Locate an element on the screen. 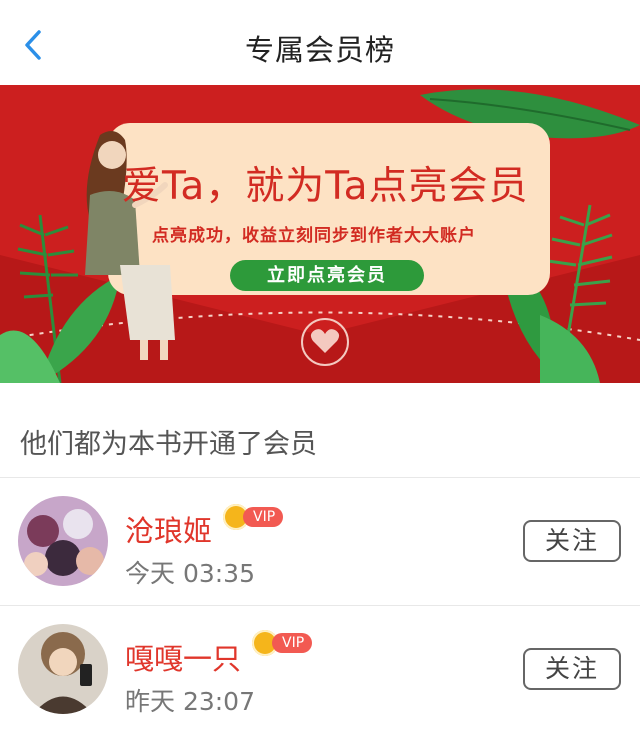 The width and height of the screenshot is (640, 743). top-bar: 专属会员榜 is located at coordinates (320, 43).